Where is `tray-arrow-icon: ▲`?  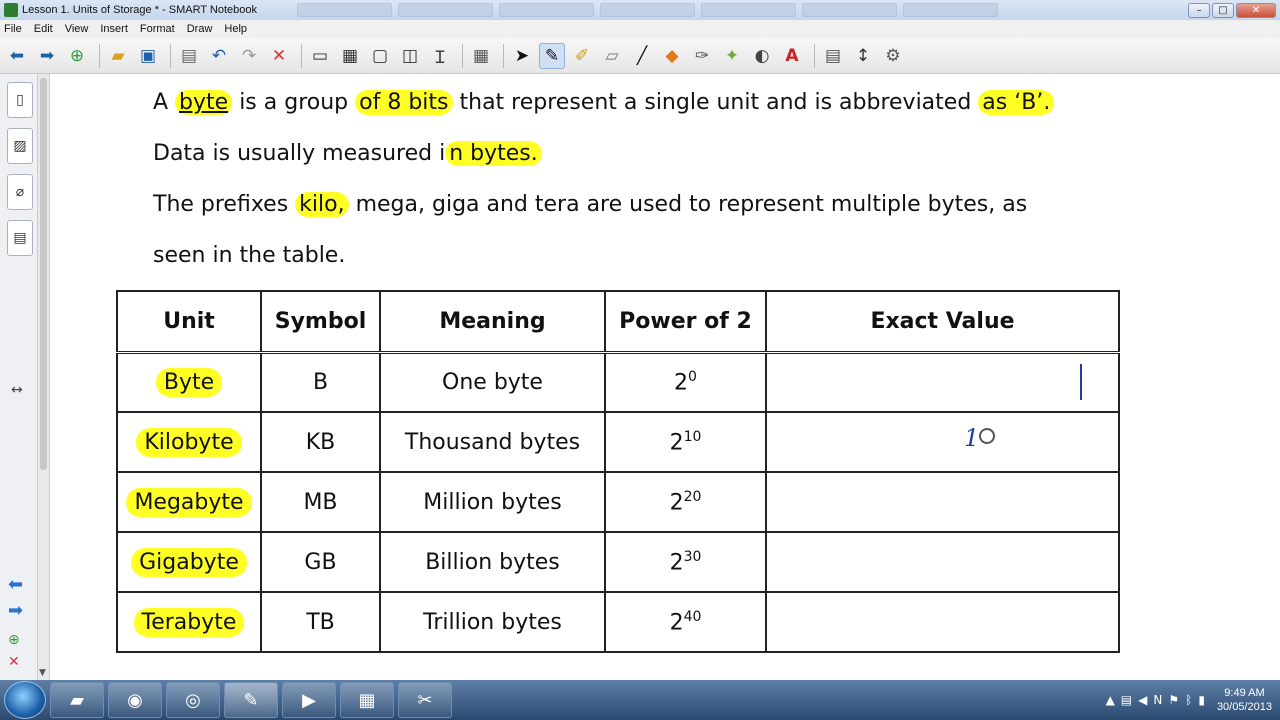
tray-arrow-icon: ▲ is located at coordinates (1110, 700).